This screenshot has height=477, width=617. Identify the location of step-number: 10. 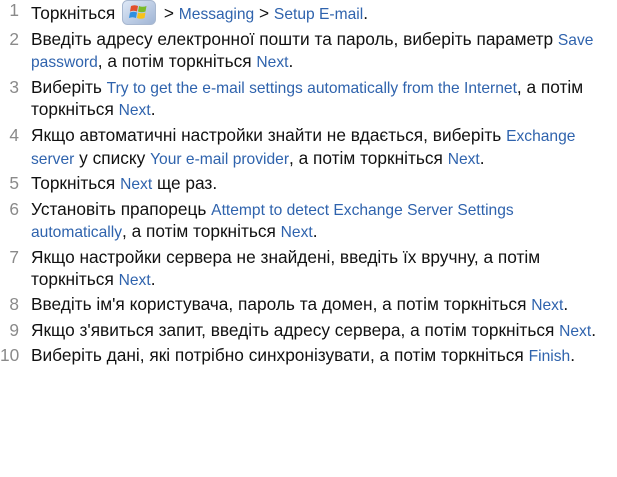
(10, 355).